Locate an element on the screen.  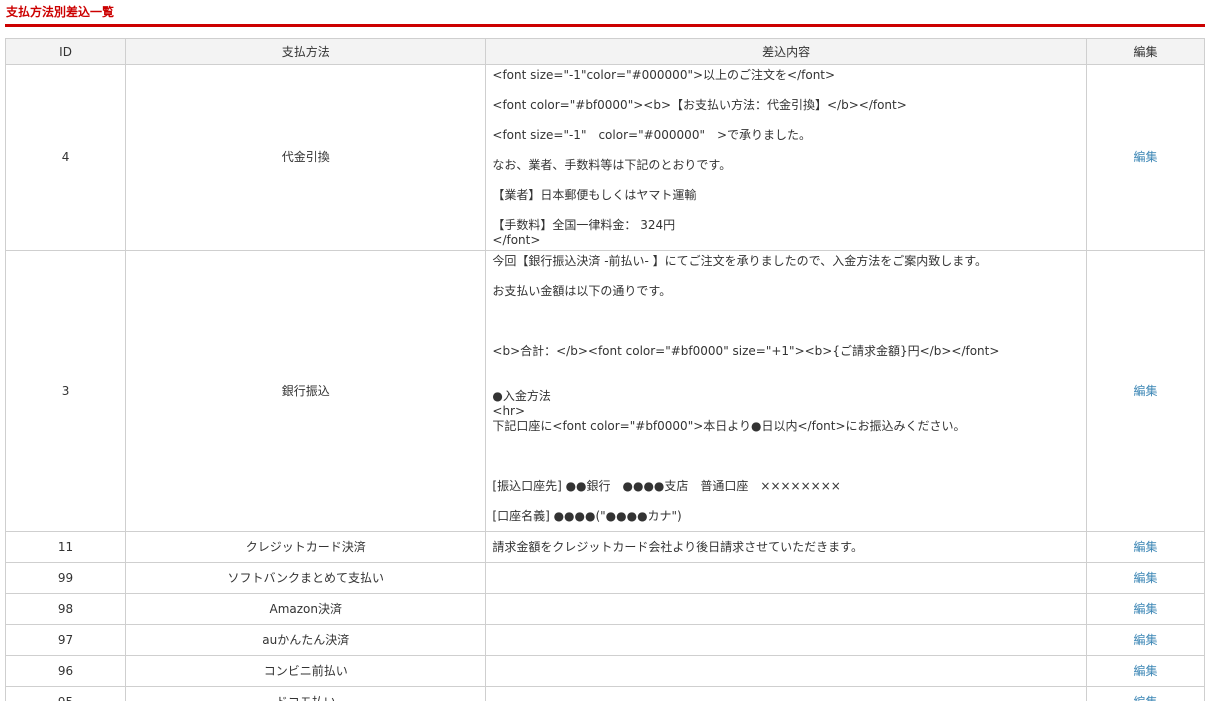
table-row: 99 ソフトバンクまとめて支払い 編集 is located at coordinates (605, 578).